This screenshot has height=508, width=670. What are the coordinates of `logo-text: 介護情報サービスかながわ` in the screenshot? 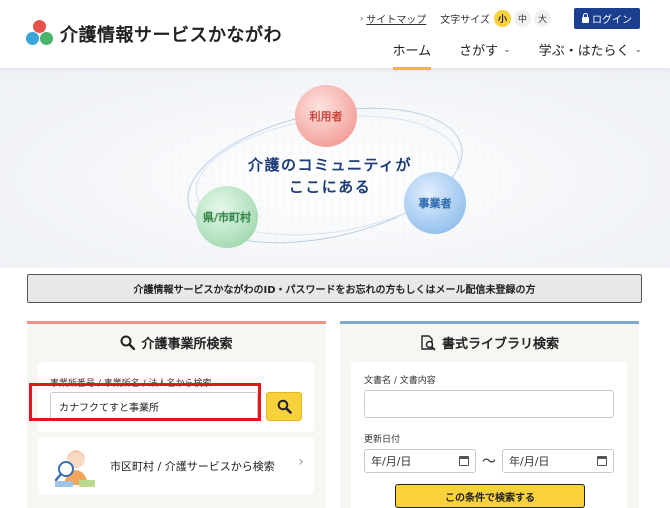 It's located at (171, 35).